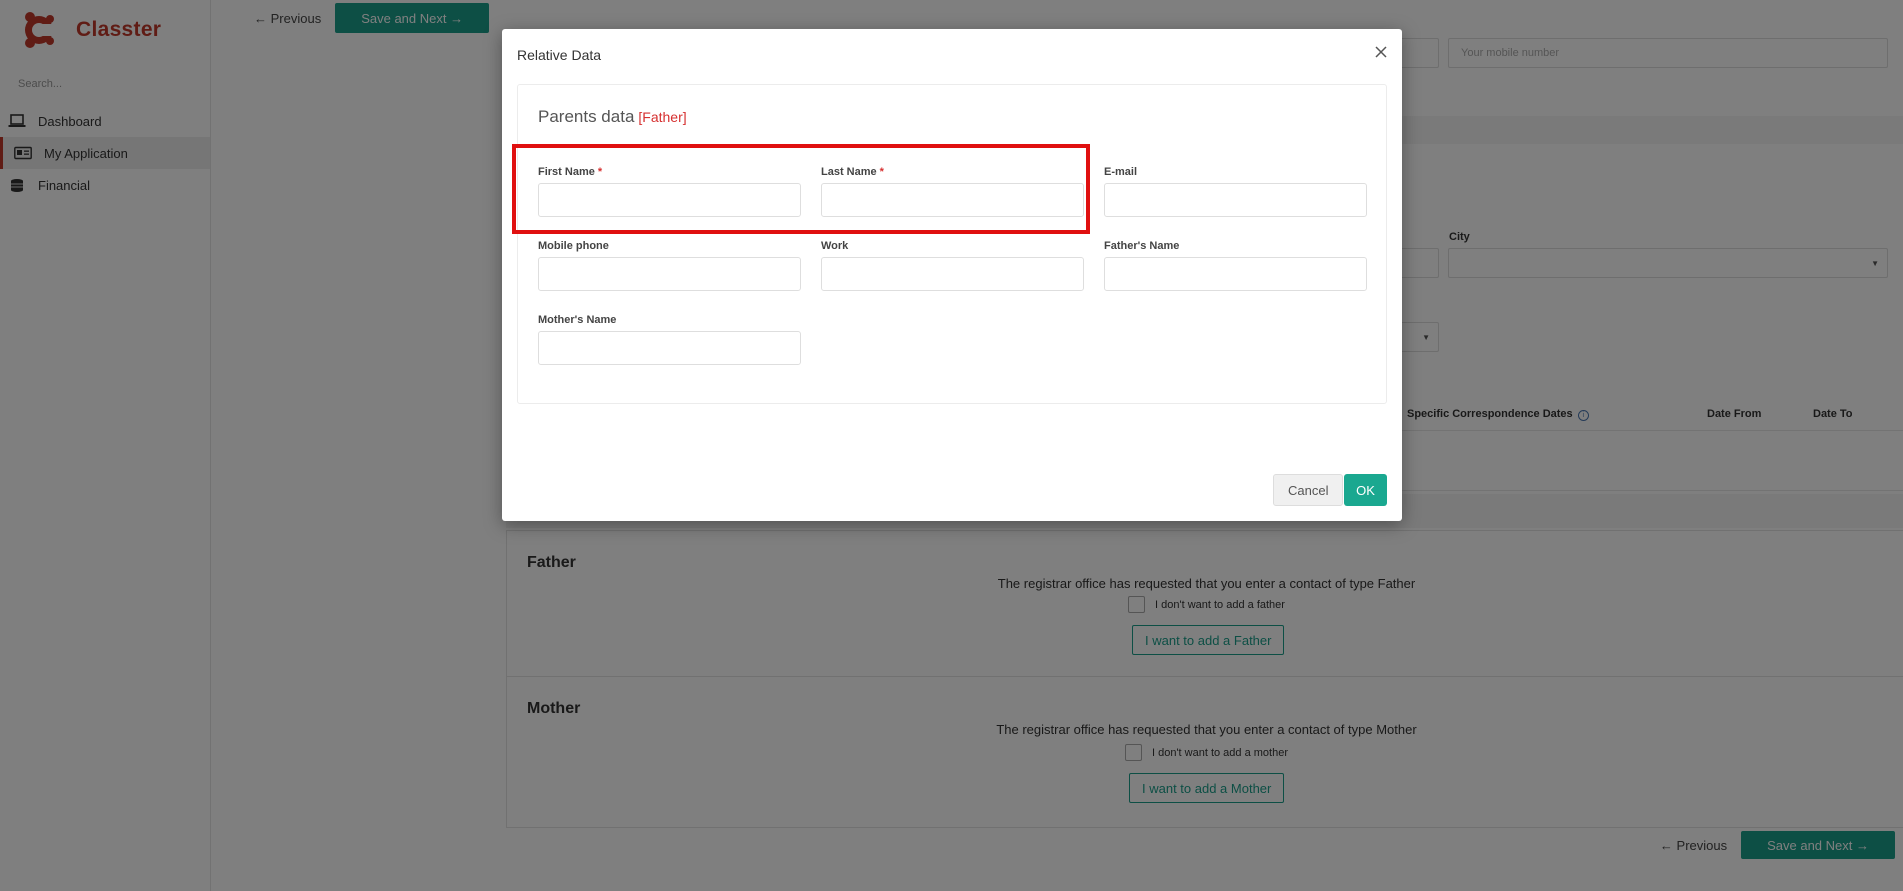  What do you see at coordinates (849, 172) in the screenshot?
I see `last-name-label-text: Last Name` at bounding box center [849, 172].